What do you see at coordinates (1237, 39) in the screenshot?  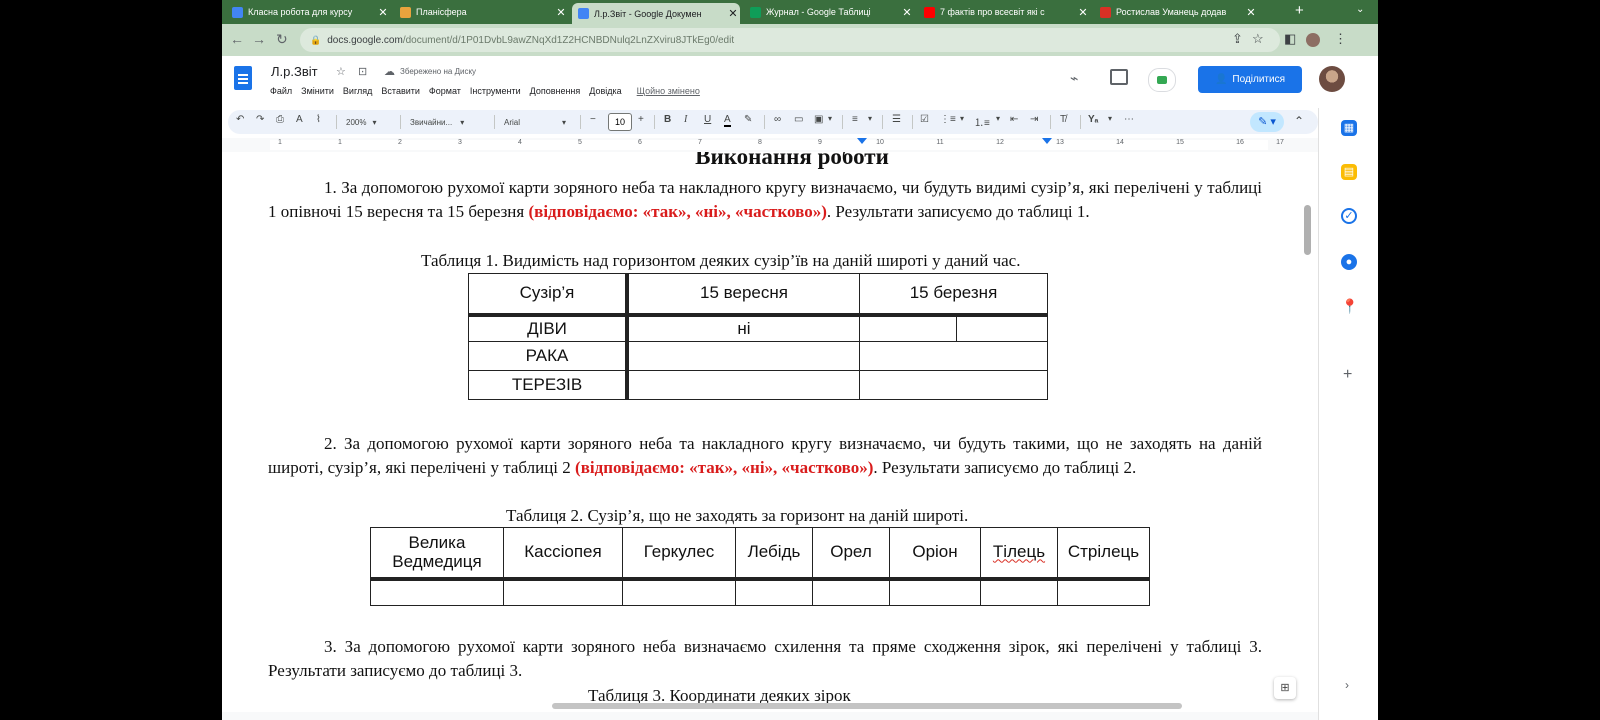 I see `share-page-icon: ⇪` at bounding box center [1237, 39].